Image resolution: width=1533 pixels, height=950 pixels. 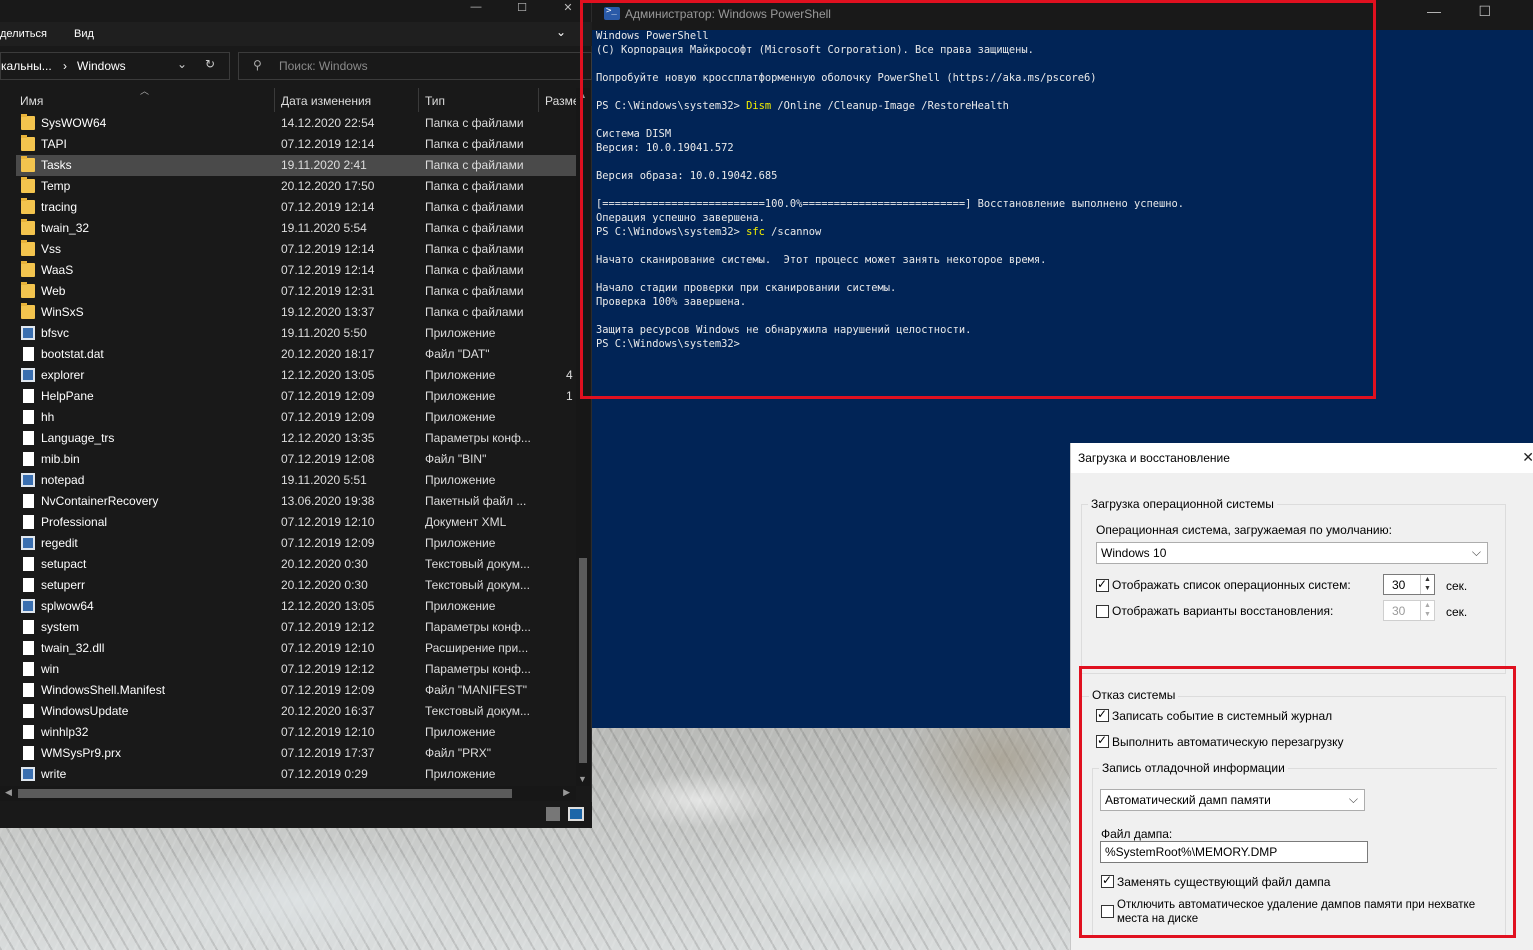 I want to click on file-row: hh 07.12.2019 12:09 Приложение, so click(x=296, y=417).